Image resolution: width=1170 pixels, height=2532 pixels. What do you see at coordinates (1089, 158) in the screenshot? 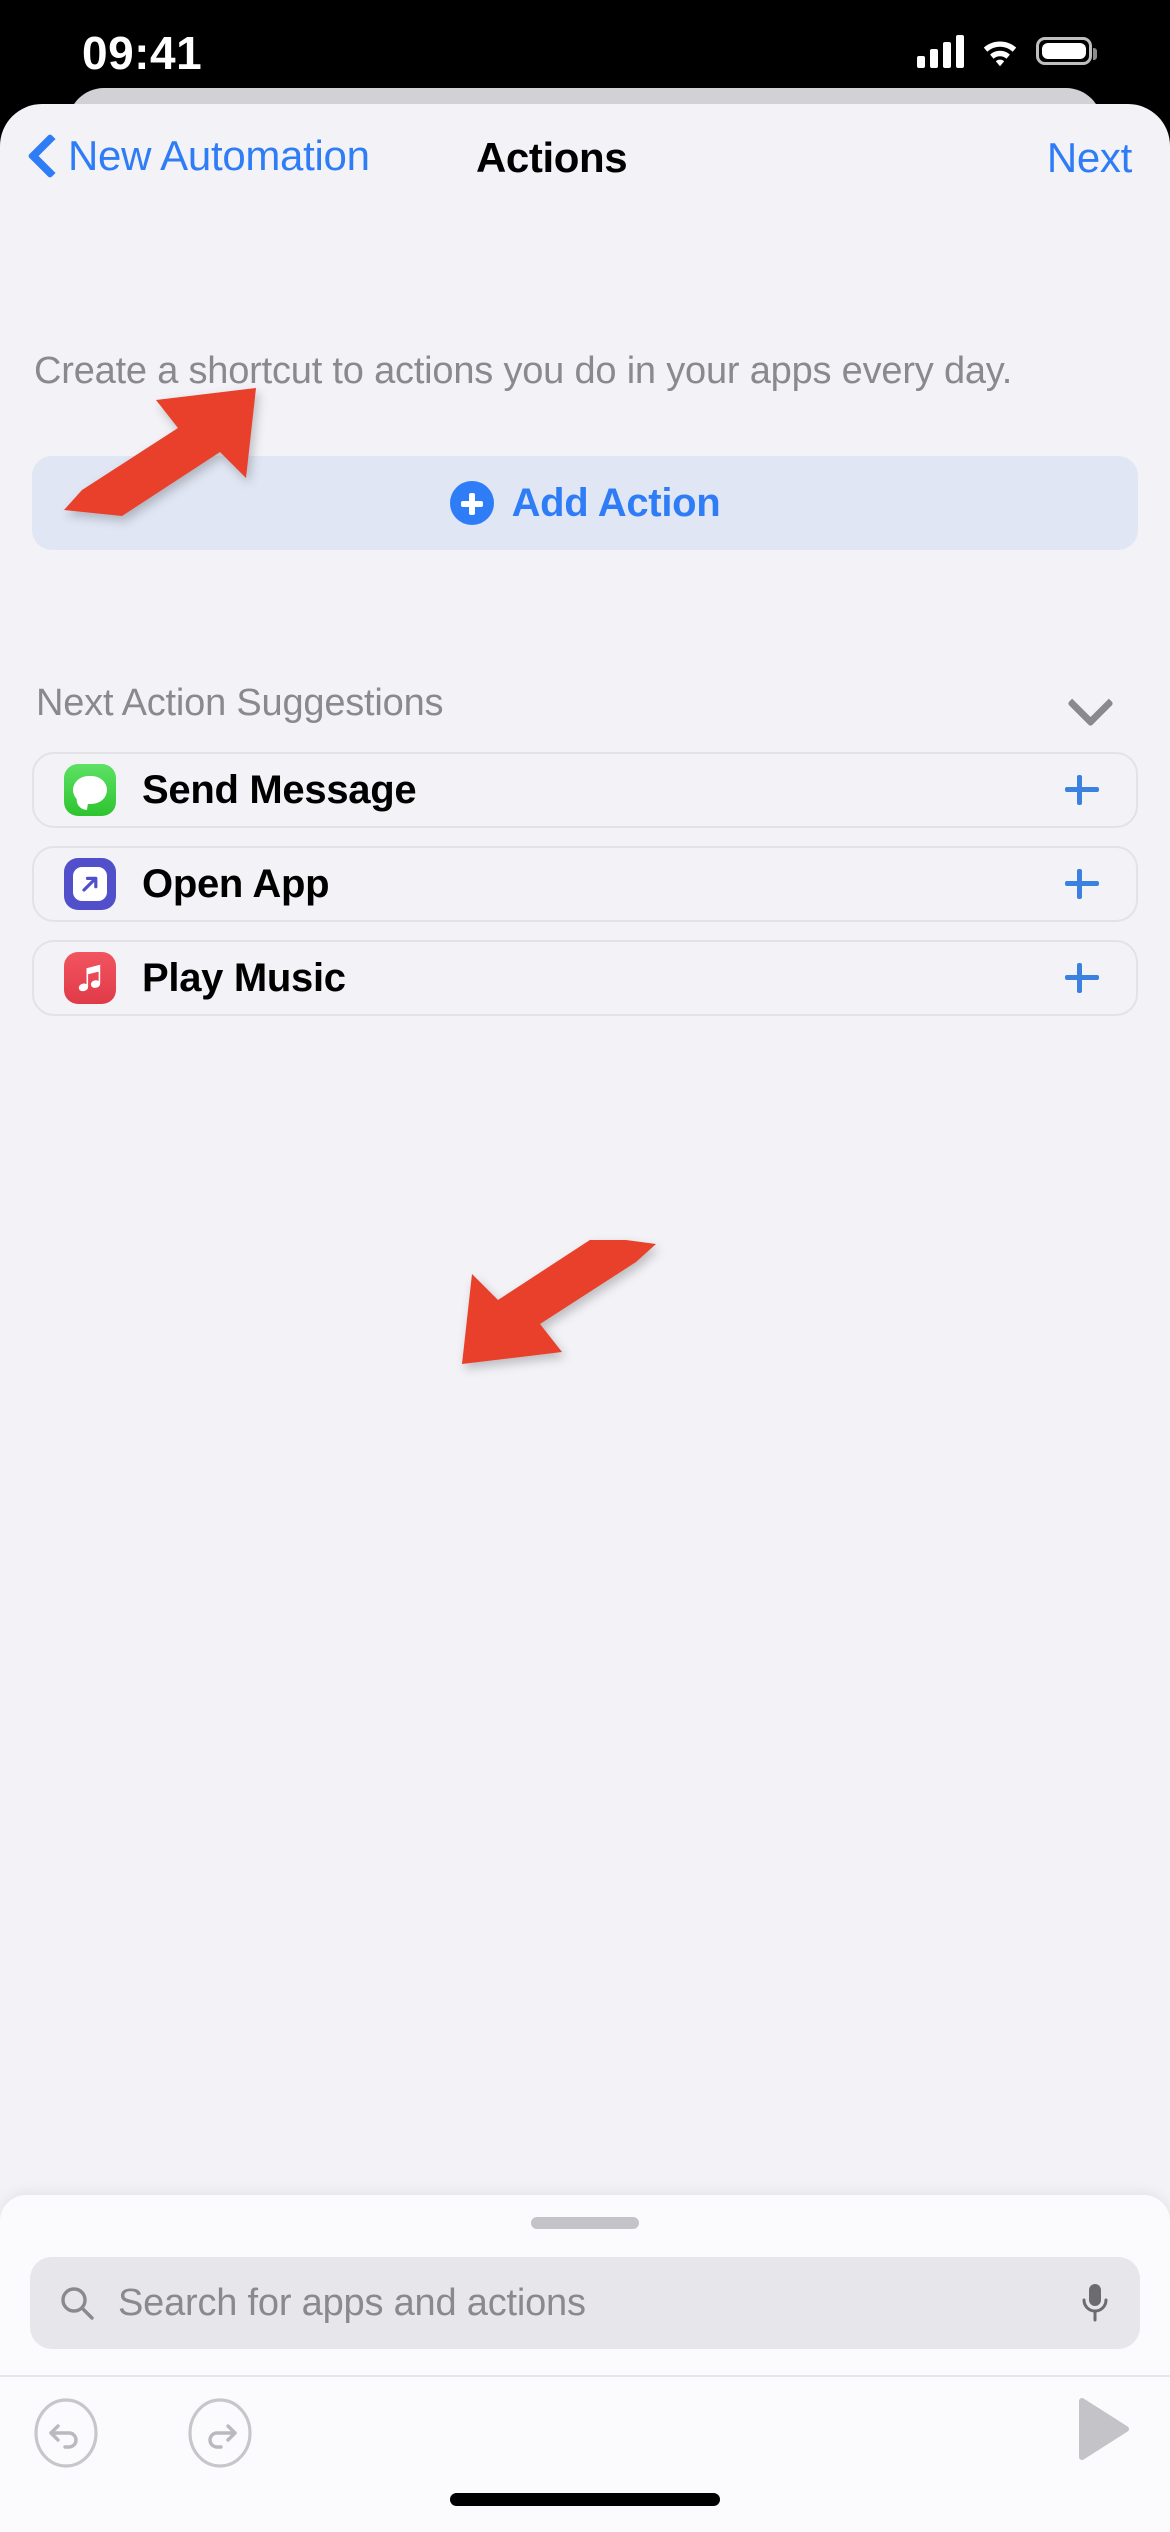
I see `next-button: Next` at bounding box center [1089, 158].